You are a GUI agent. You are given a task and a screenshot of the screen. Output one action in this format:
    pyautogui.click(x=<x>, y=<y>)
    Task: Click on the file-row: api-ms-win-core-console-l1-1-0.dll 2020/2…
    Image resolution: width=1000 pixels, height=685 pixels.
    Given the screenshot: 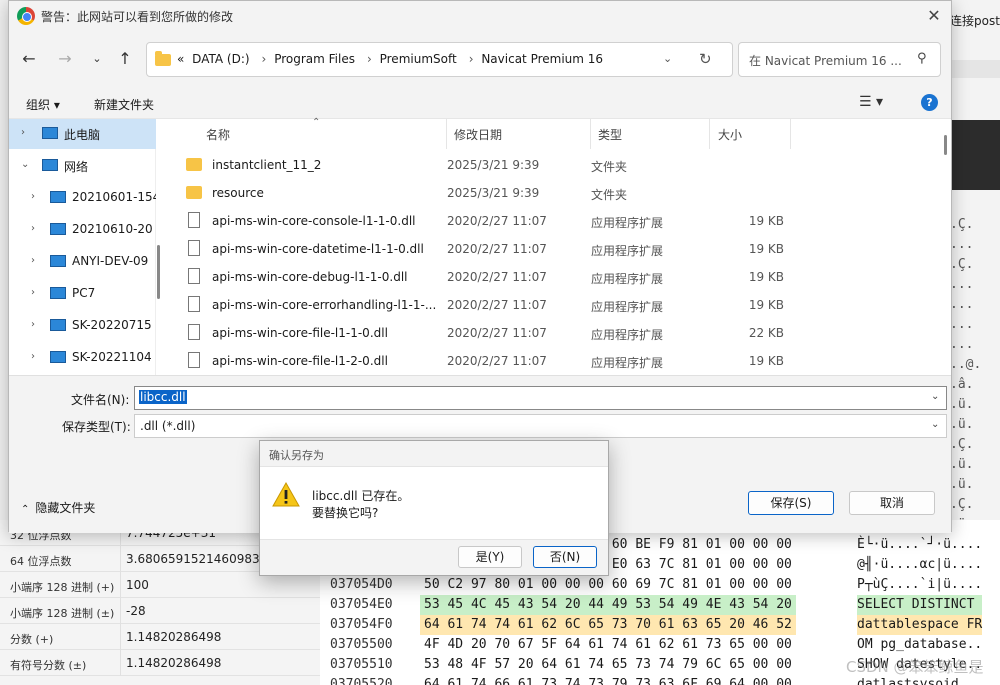 What is the action you would take?
    pyautogui.click(x=554, y=221)
    